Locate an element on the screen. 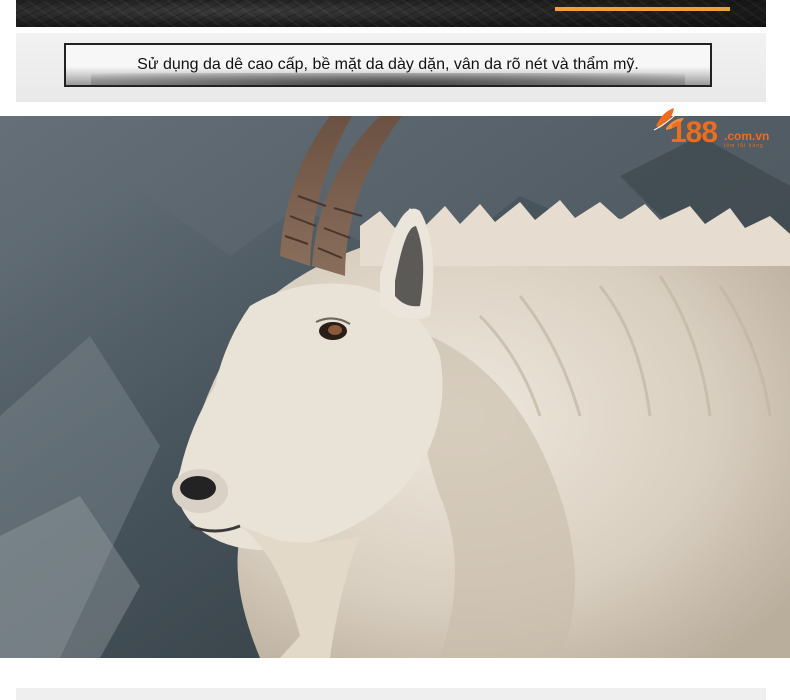 Image resolution: width=790 pixels, height=700 pixels. next-section-strip is located at coordinates (391, 694).